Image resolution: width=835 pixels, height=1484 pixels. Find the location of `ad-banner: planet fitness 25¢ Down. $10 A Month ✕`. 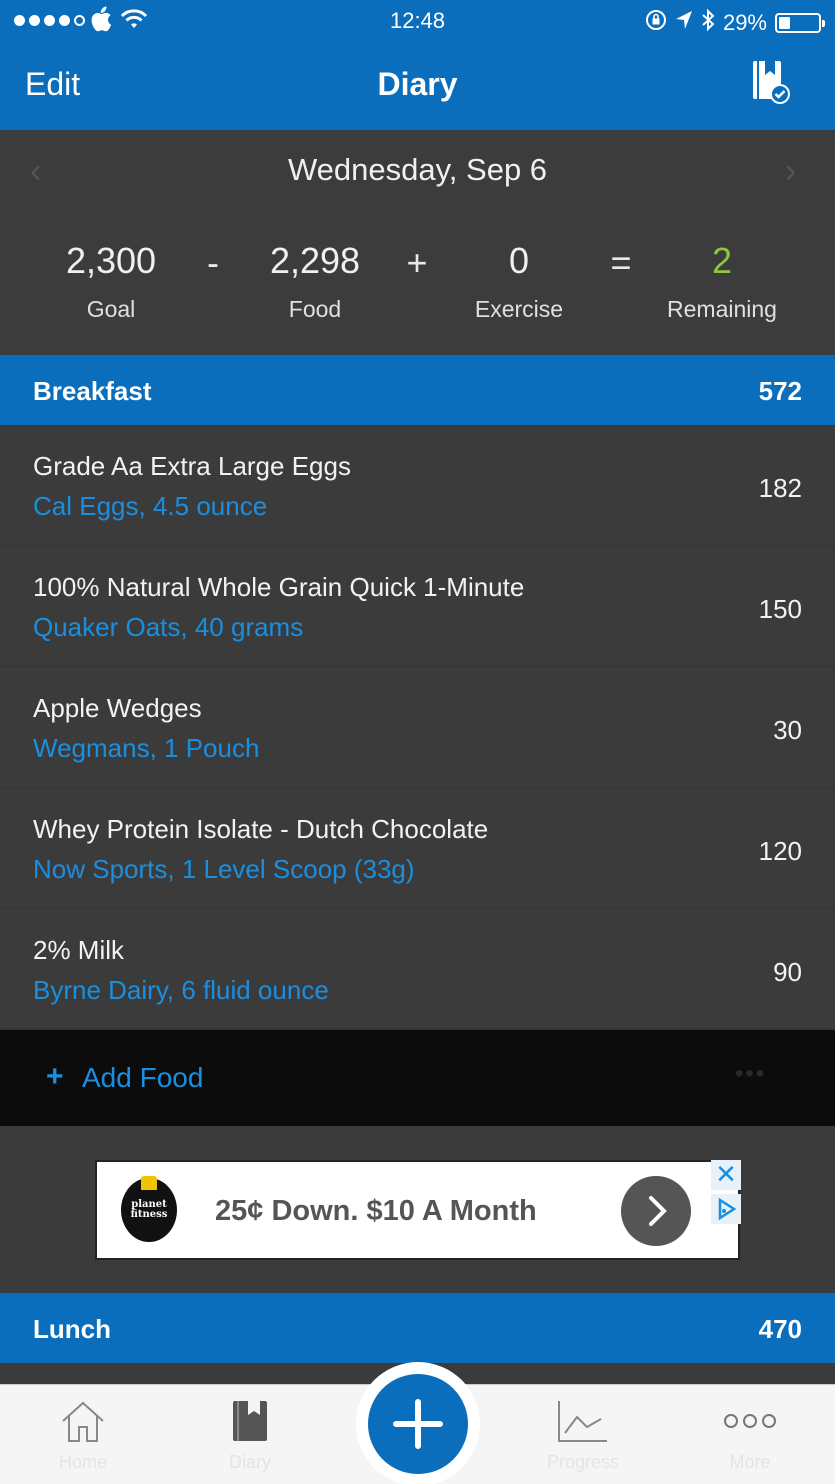

ad-banner: planet fitness 25¢ Down. $10 A Month ✕ is located at coordinates (418, 1210).